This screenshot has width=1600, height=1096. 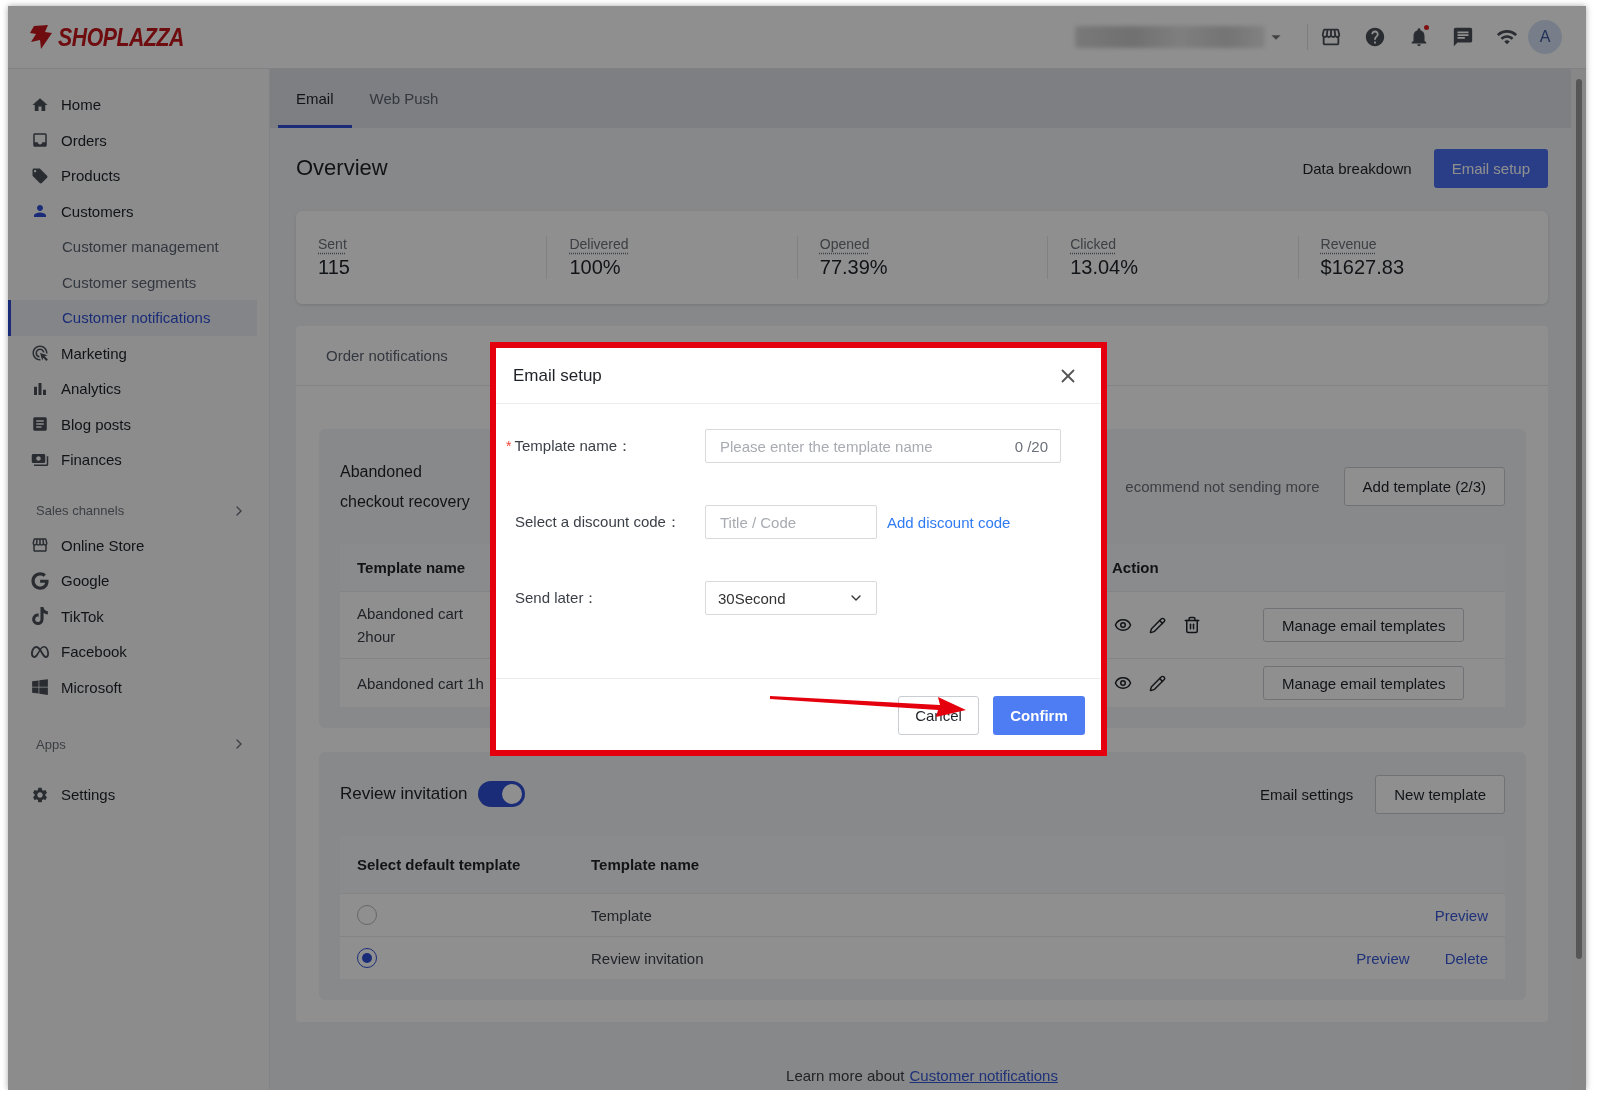 I want to click on sidebar-subitem: Customer management, so click(x=132, y=247).